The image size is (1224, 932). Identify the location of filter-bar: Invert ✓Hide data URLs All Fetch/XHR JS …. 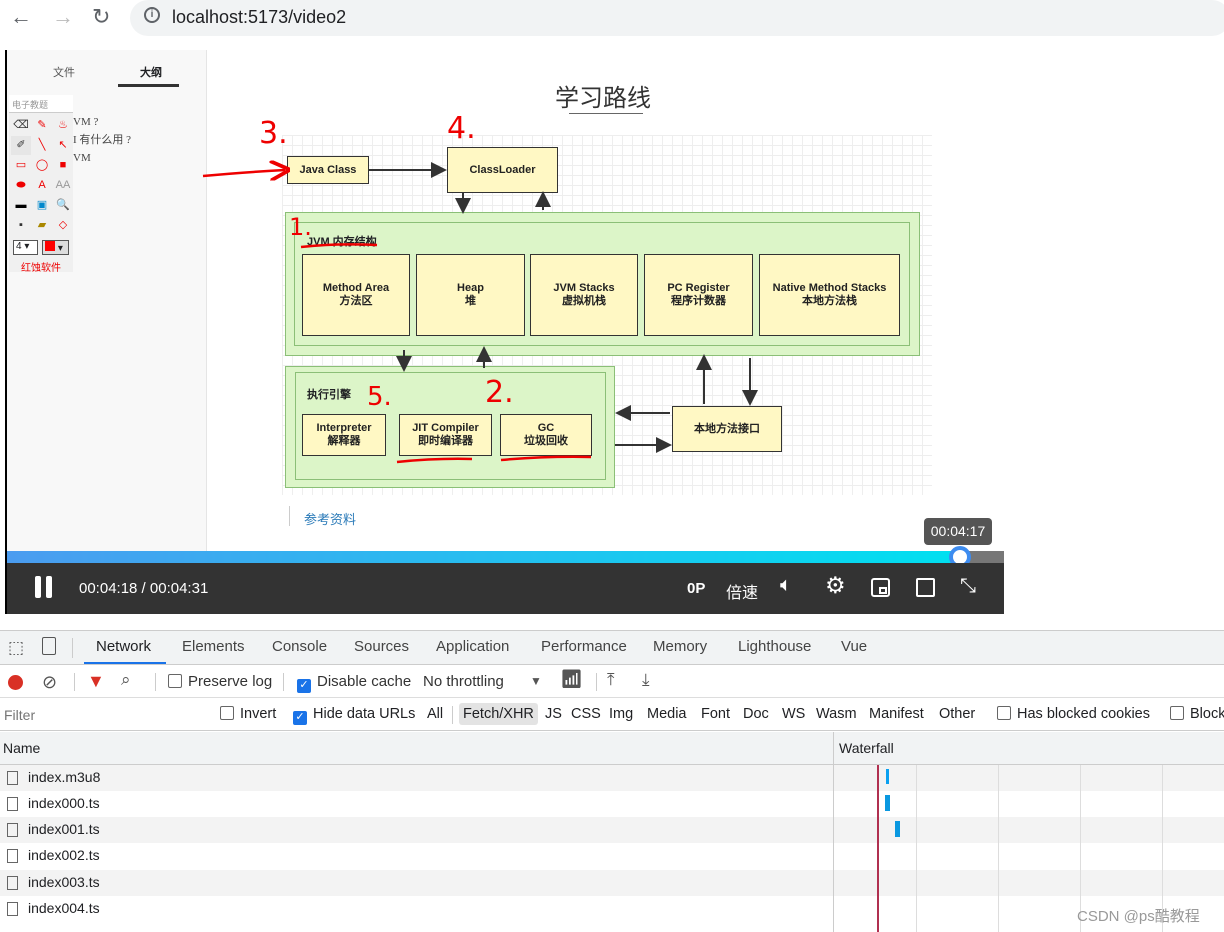
(612, 715).